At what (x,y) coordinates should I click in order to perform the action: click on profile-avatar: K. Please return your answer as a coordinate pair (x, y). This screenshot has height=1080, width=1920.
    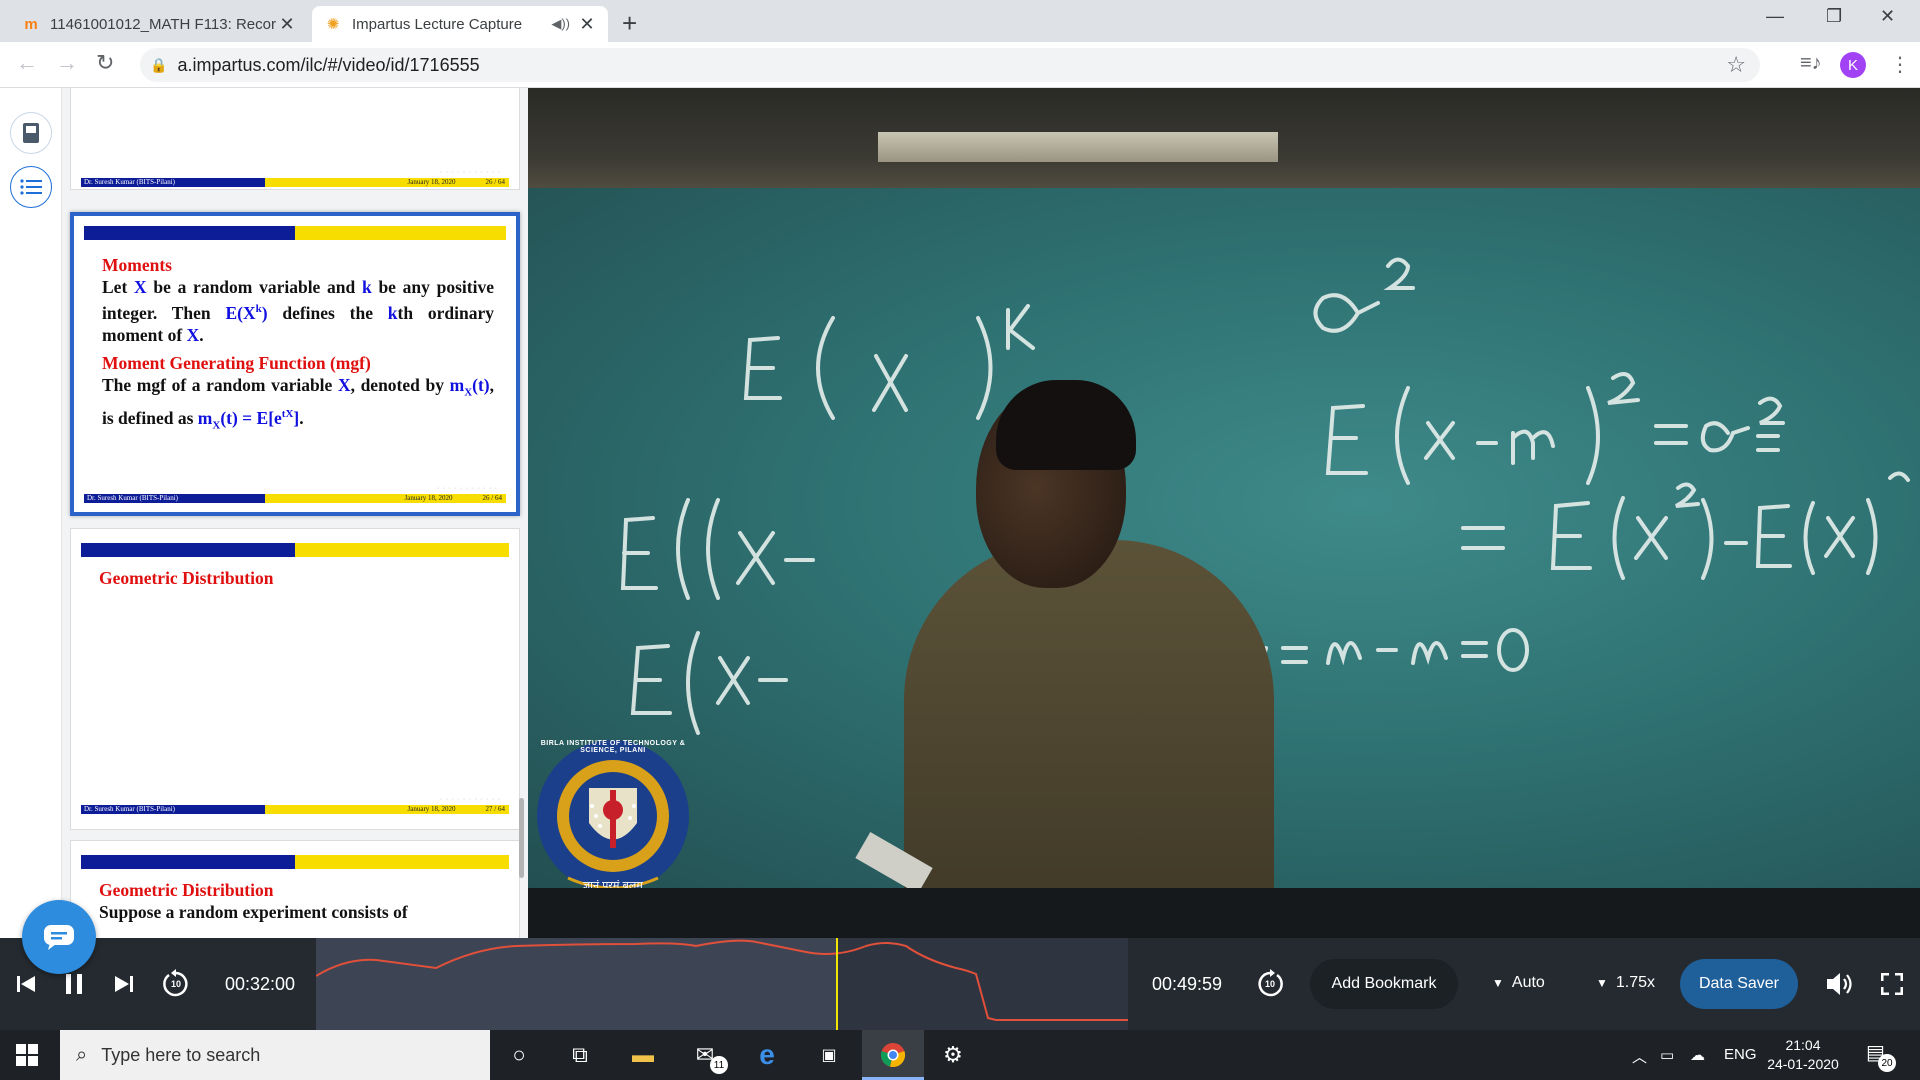
    Looking at the image, I should click on (1853, 65).